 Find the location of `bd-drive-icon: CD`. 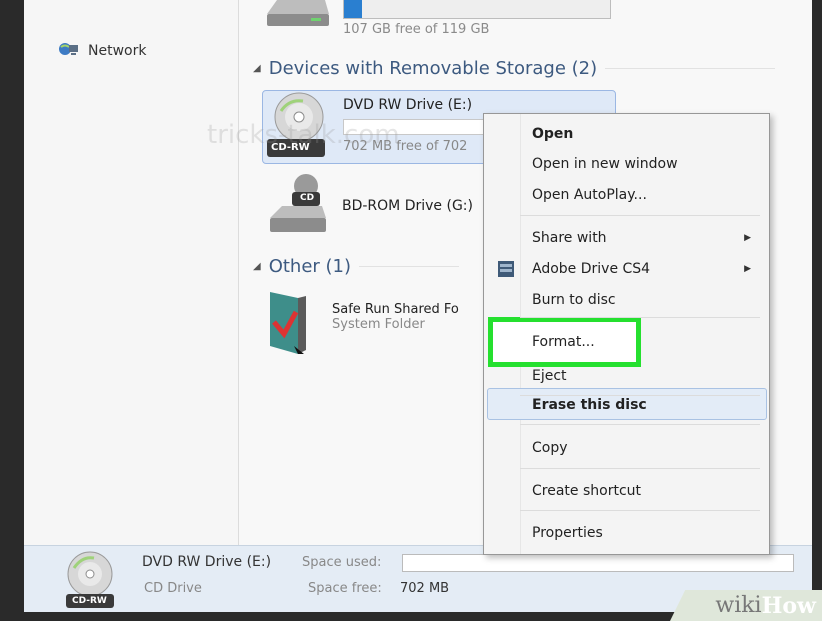

bd-drive-icon: CD is located at coordinates (298, 205).